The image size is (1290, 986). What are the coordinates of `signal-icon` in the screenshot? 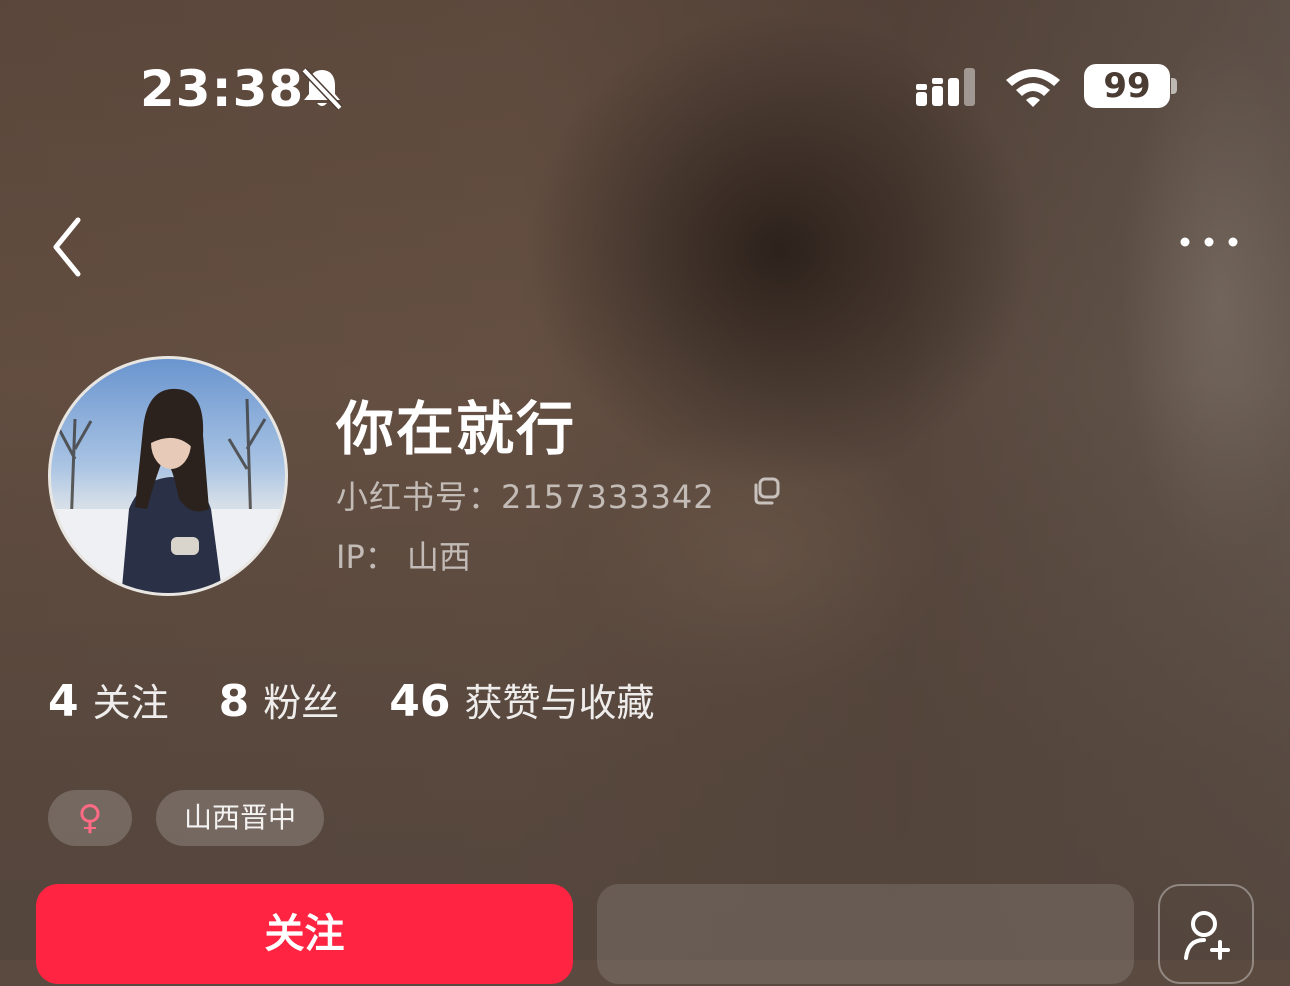 It's located at (945, 87).